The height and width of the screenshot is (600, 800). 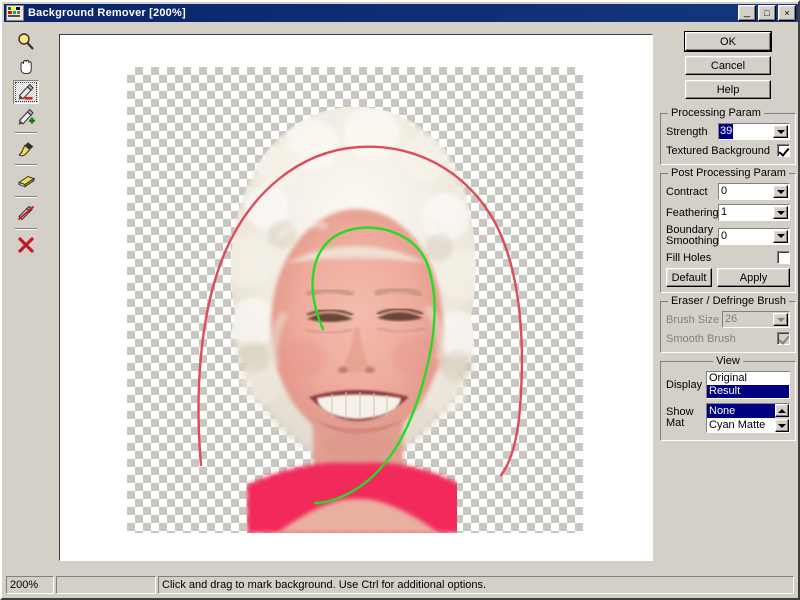 What do you see at coordinates (15, 13) in the screenshot?
I see `app-image-icon` at bounding box center [15, 13].